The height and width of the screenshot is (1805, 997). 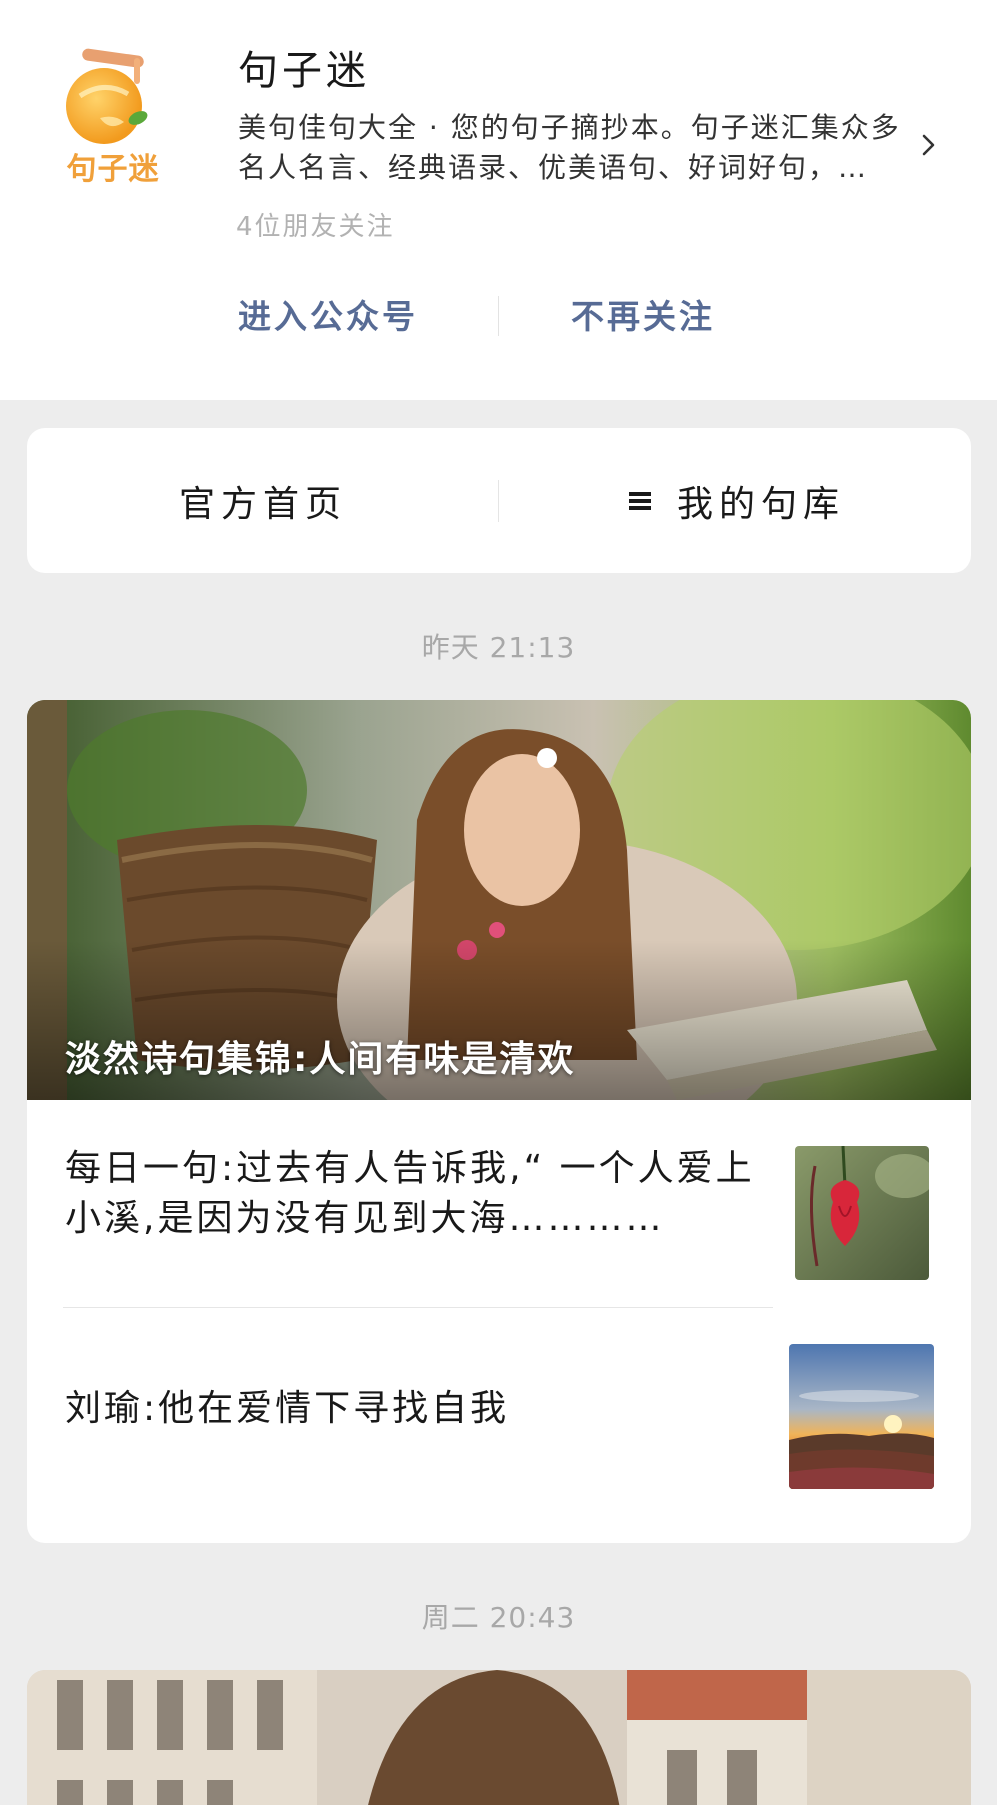 What do you see at coordinates (262, 504) in the screenshot?
I see `menu-item-home-label: 官方首页` at bounding box center [262, 504].